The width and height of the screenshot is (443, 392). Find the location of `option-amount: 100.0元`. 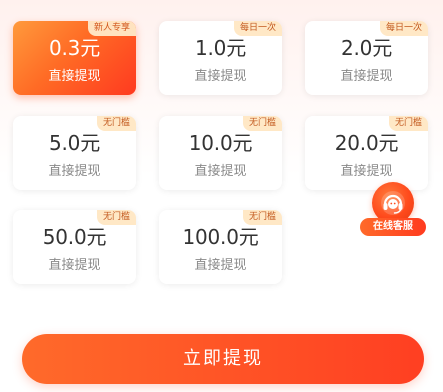

option-amount: 100.0元 is located at coordinates (220, 237).